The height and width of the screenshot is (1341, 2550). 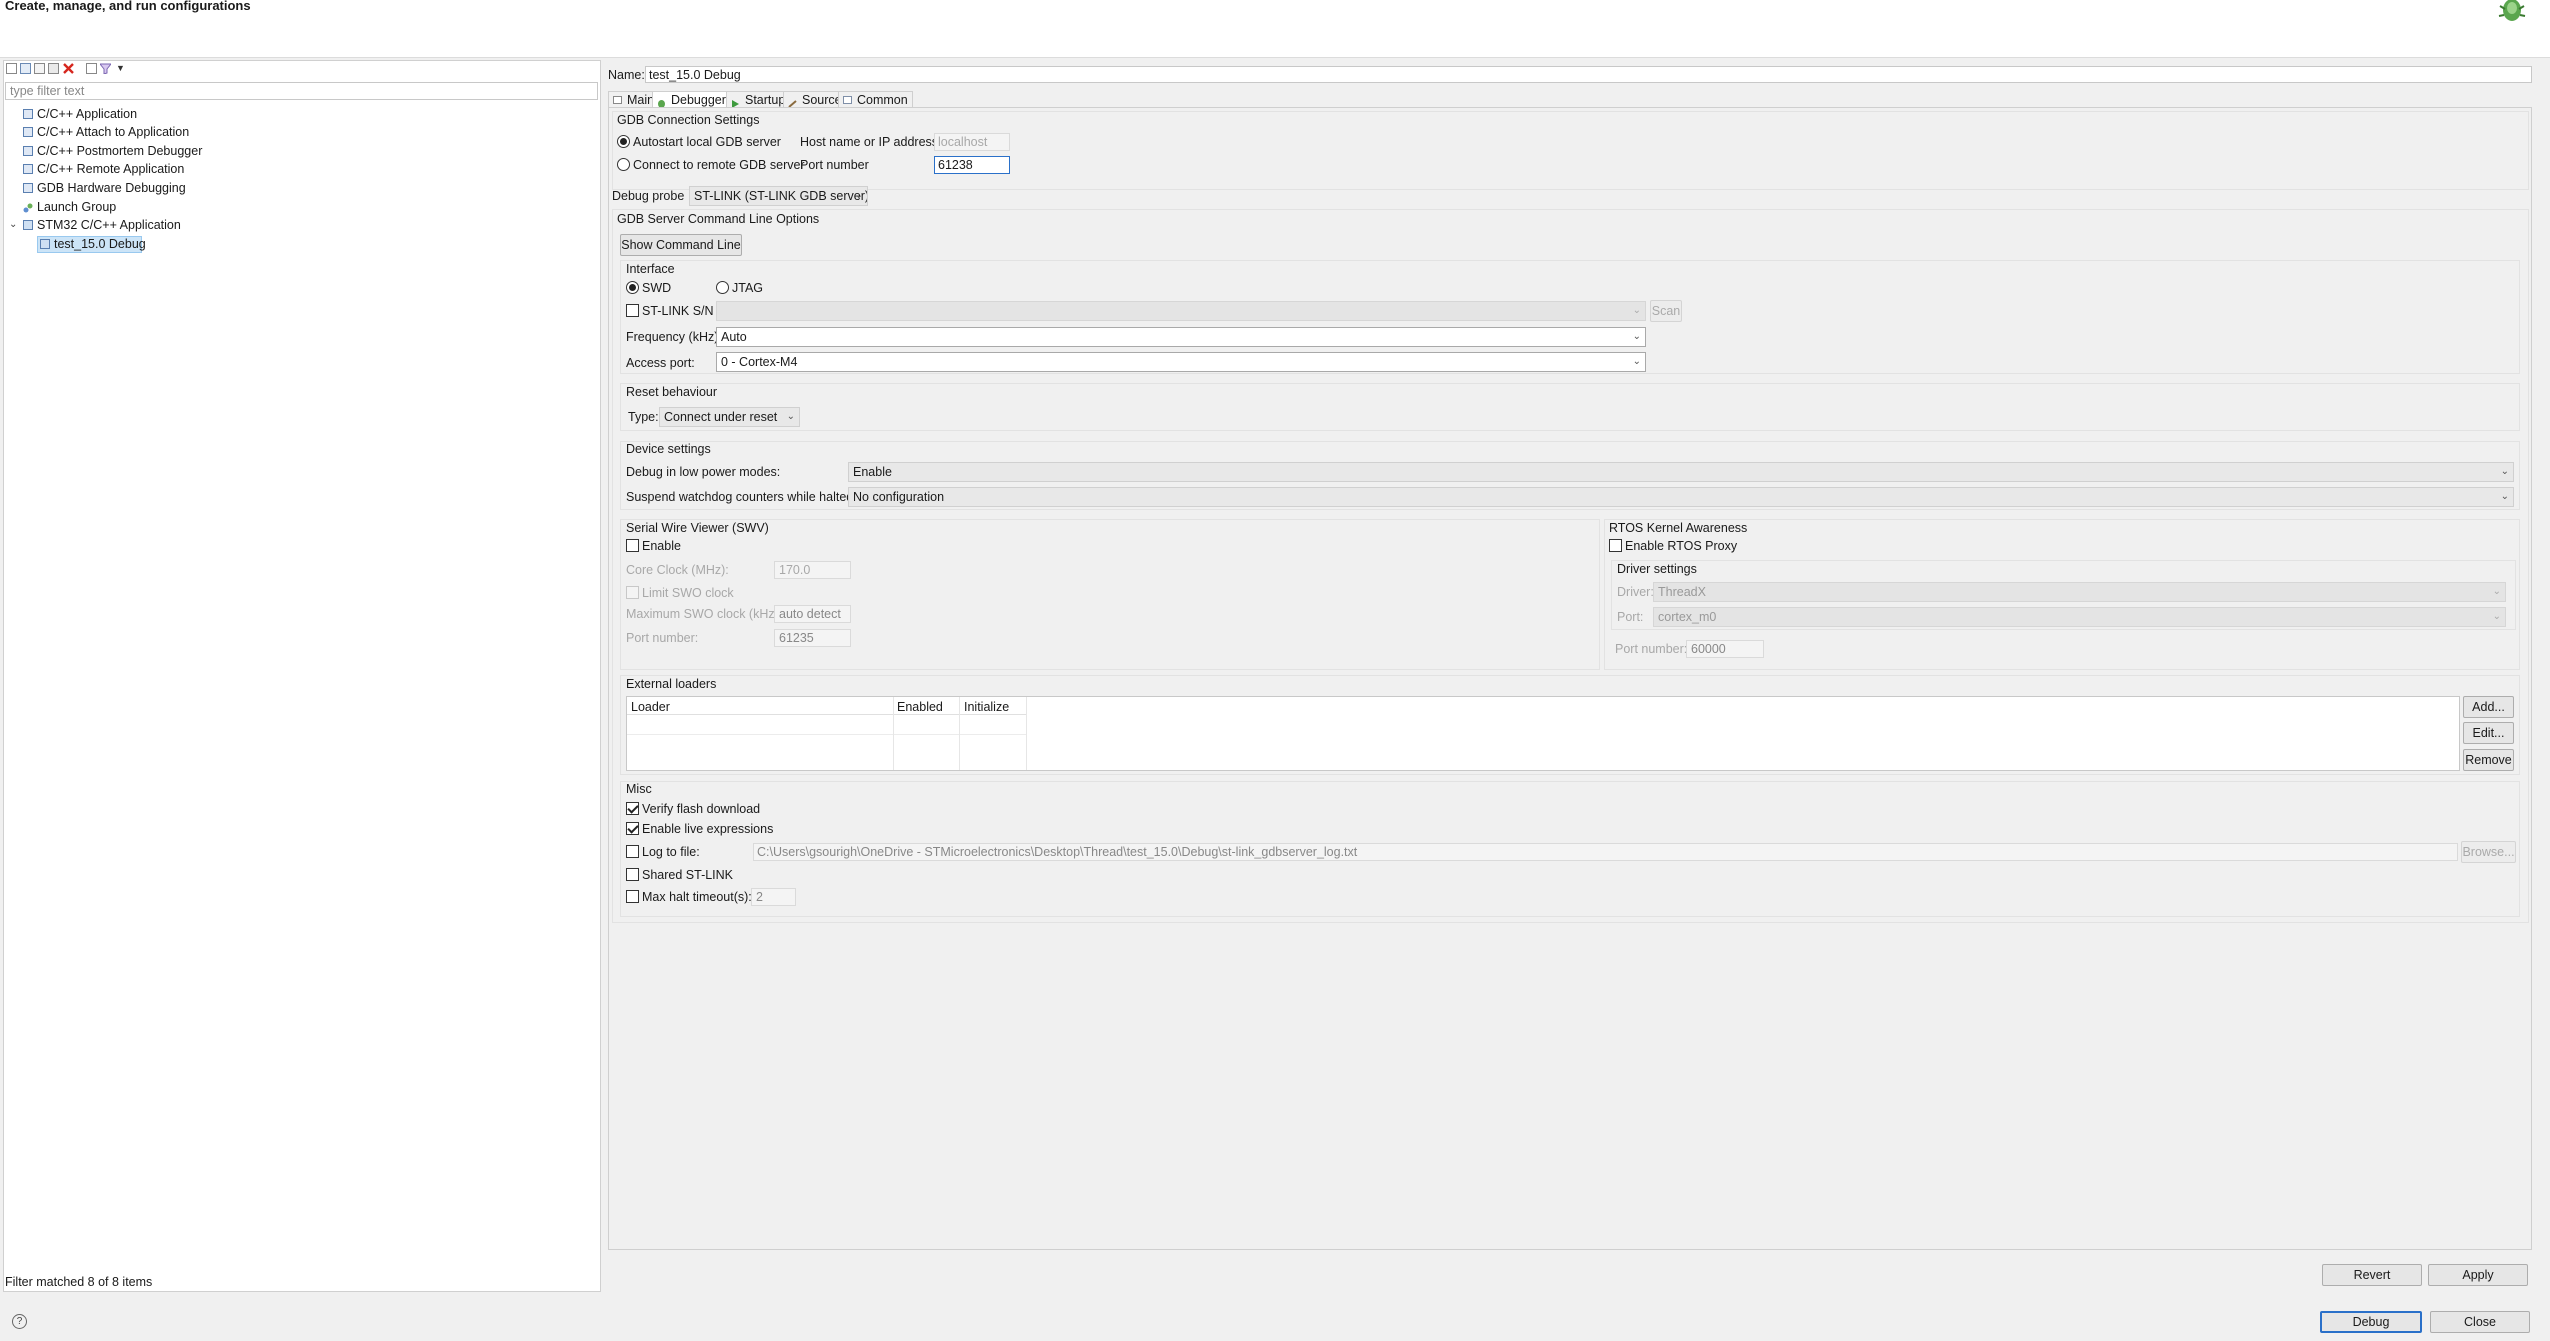 I want to click on remote-radio, so click(x=623, y=164).